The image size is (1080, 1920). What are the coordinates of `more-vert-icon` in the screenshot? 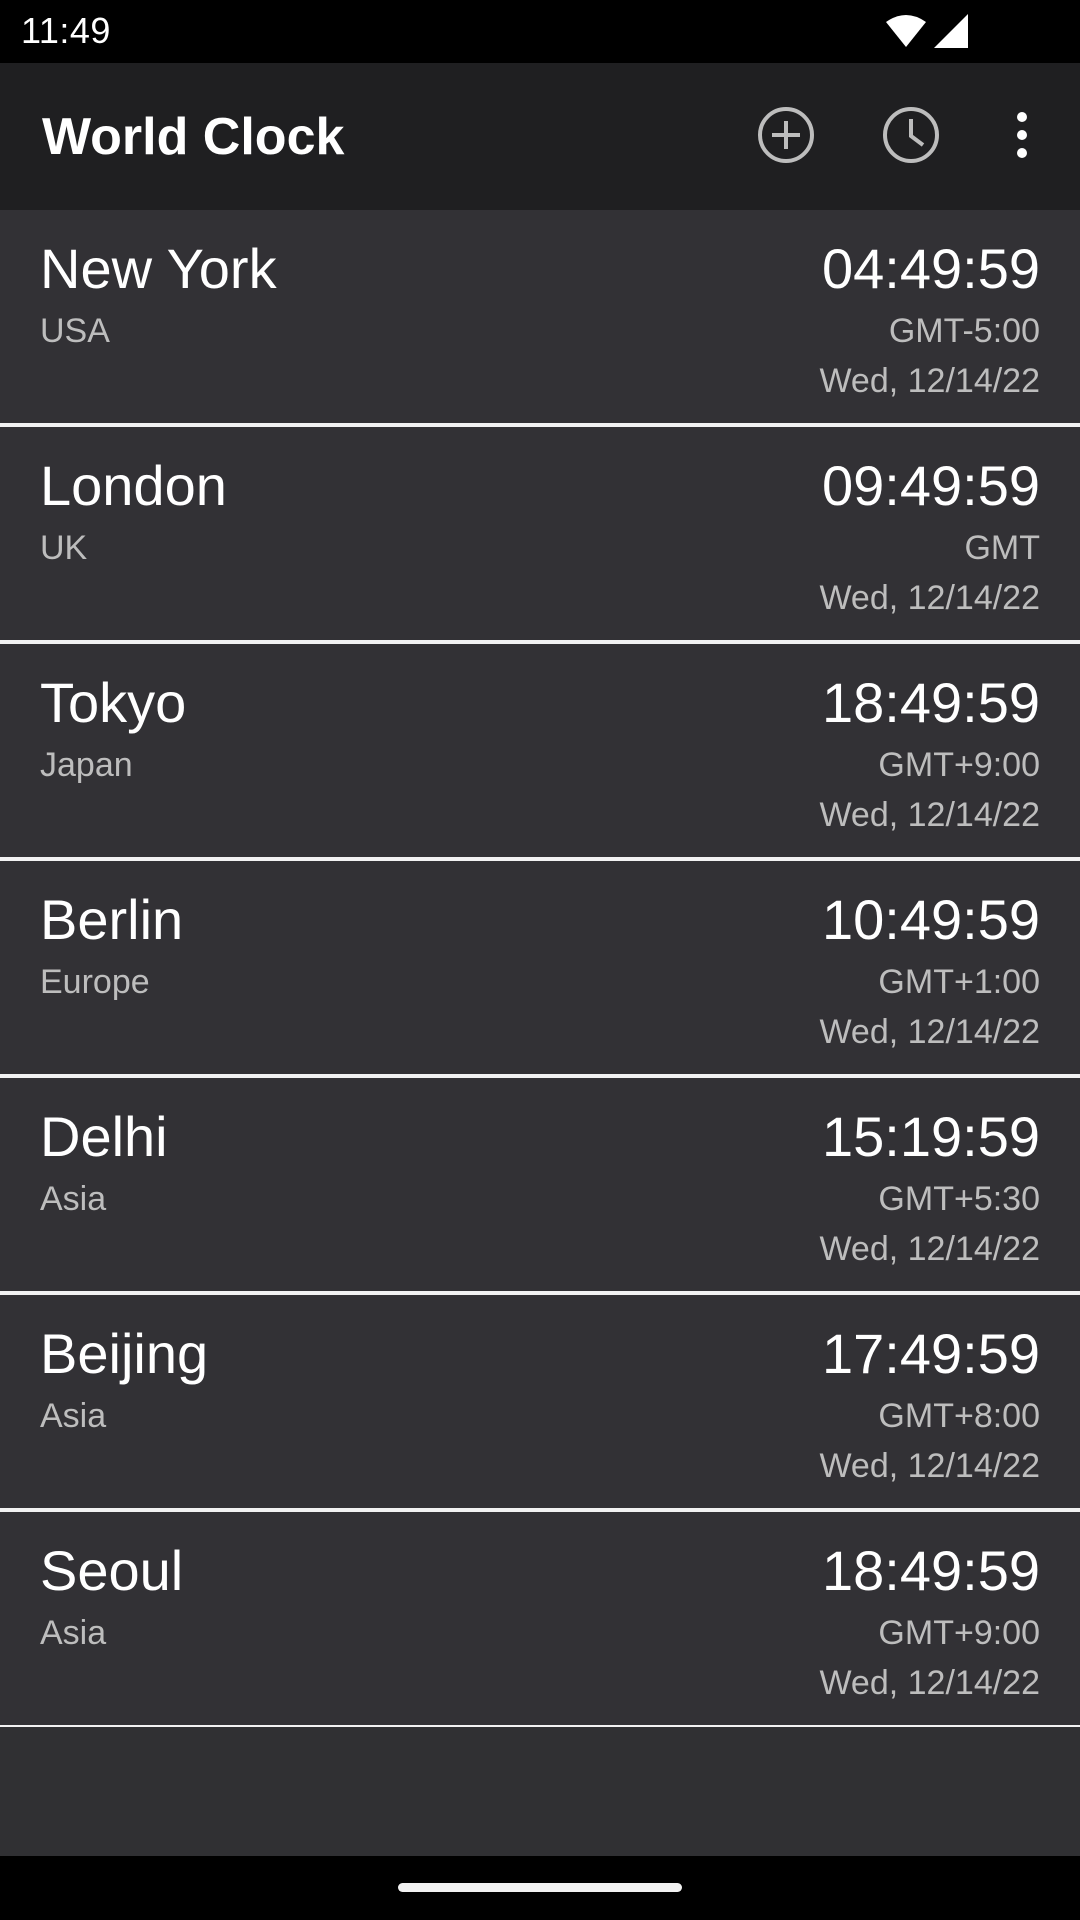 It's located at (1022, 137).